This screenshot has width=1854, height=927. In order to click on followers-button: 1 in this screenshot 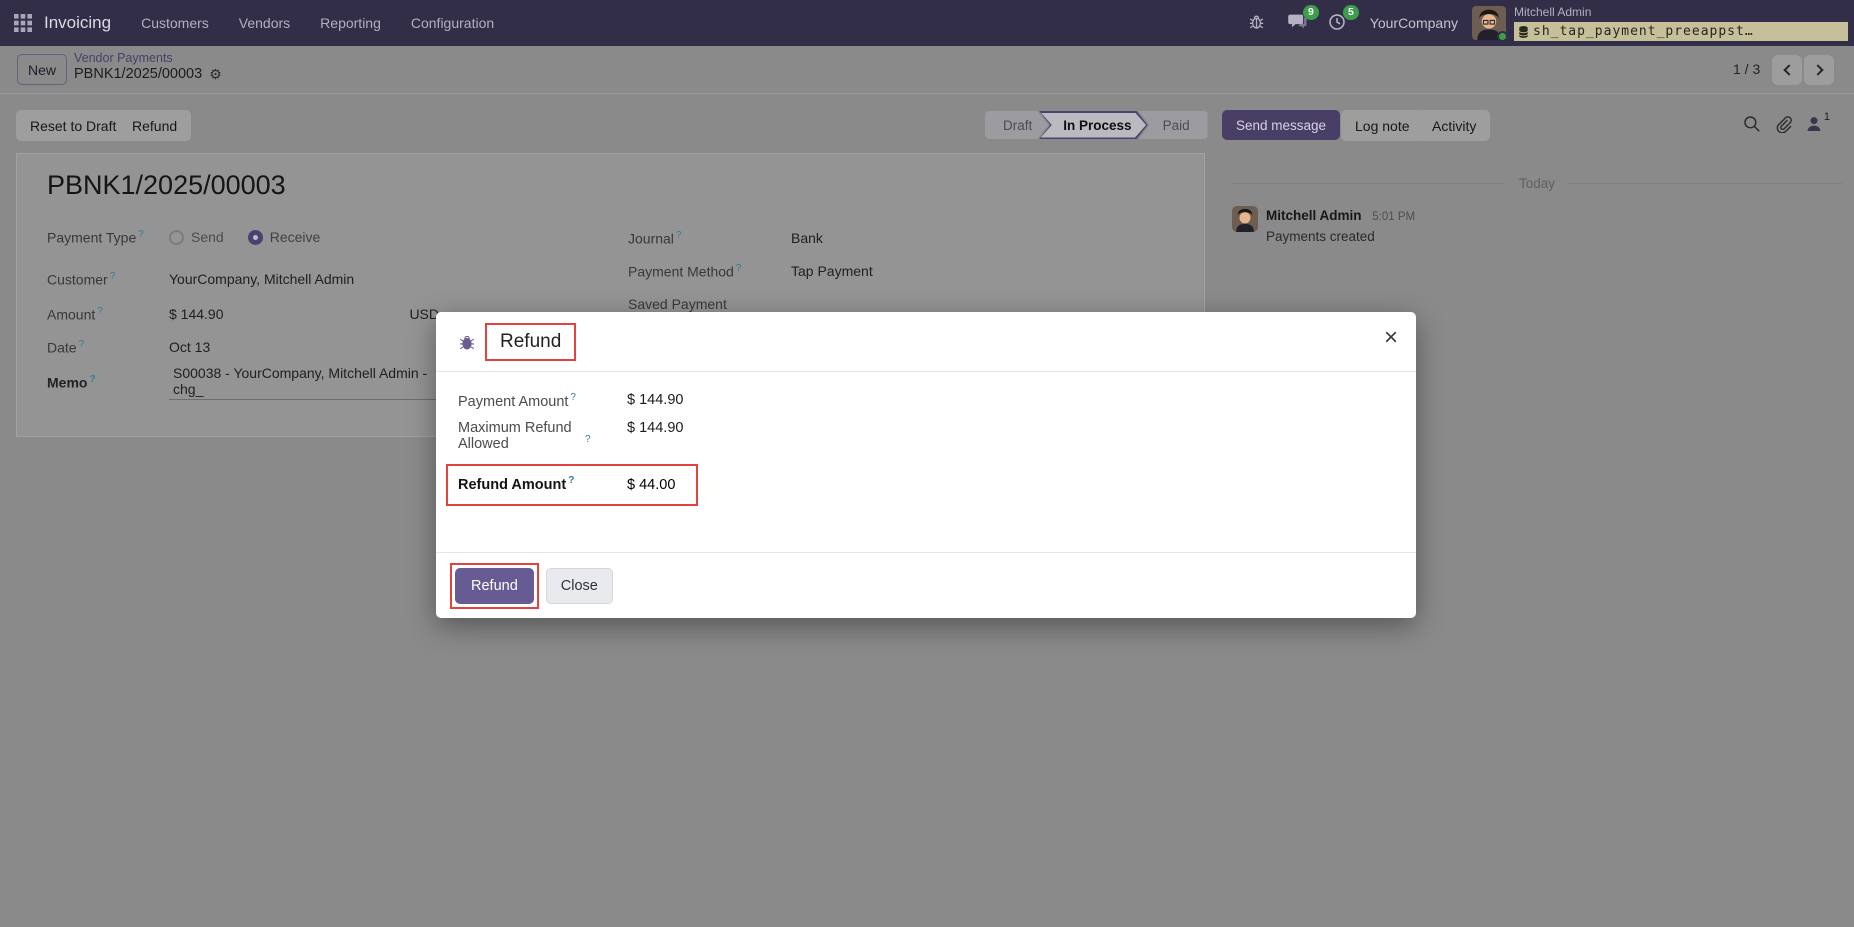, I will do `click(1817, 124)`.